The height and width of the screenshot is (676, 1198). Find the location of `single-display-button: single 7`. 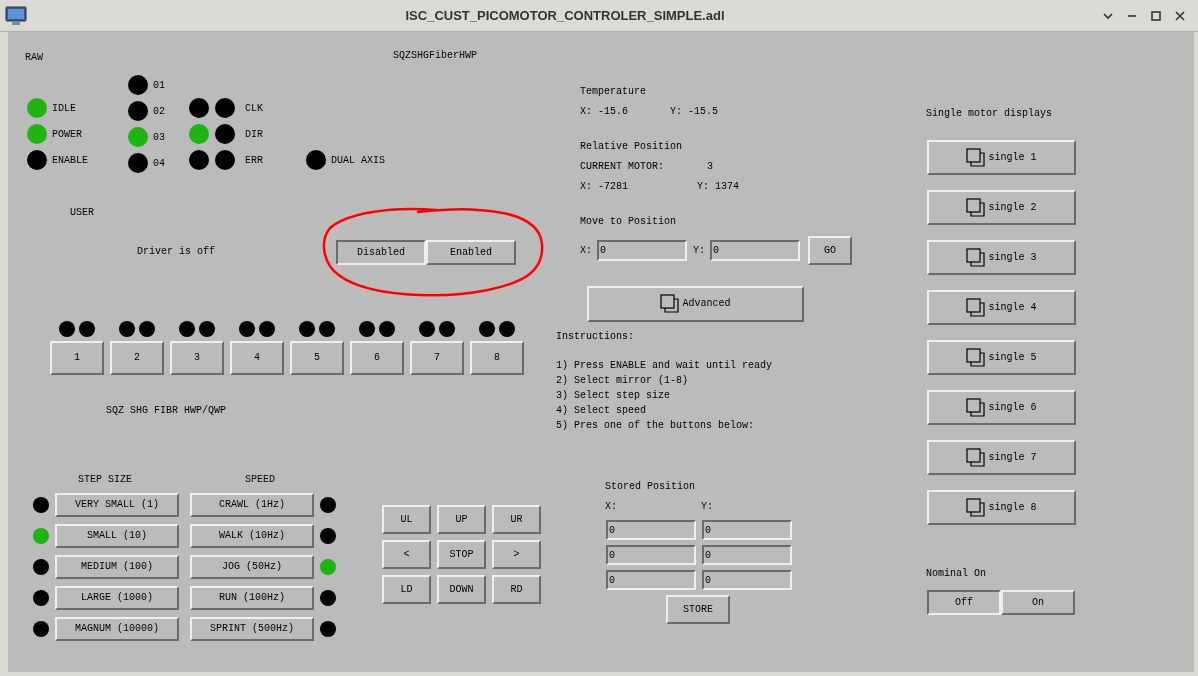

single-display-button: single 7 is located at coordinates (1001, 457).